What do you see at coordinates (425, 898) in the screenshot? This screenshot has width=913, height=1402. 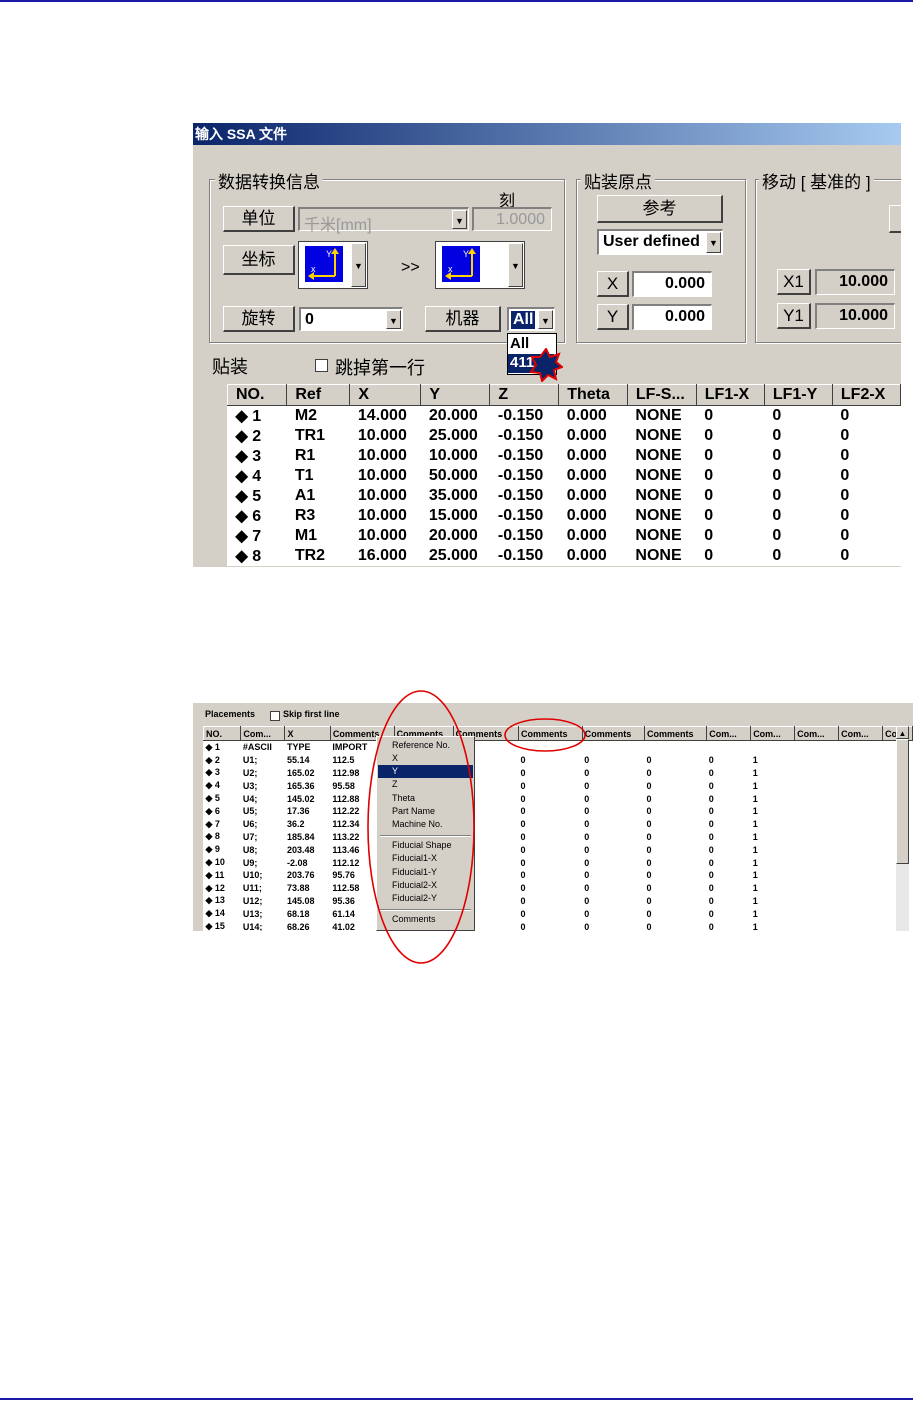 I see `menu-item: Fiducial2-Y` at bounding box center [425, 898].